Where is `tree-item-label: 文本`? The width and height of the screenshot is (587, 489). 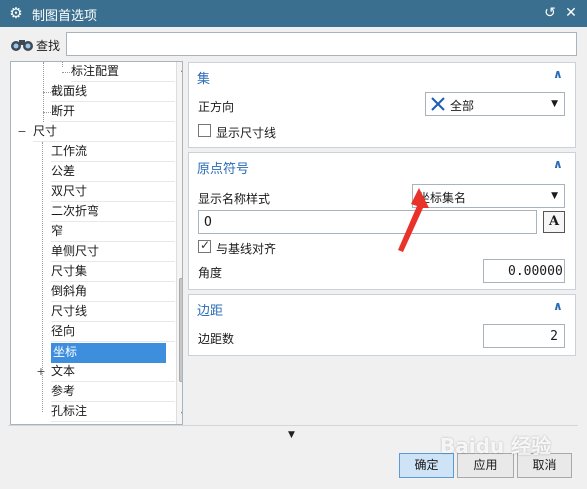
tree-item-label: 文本 is located at coordinates (63, 371).